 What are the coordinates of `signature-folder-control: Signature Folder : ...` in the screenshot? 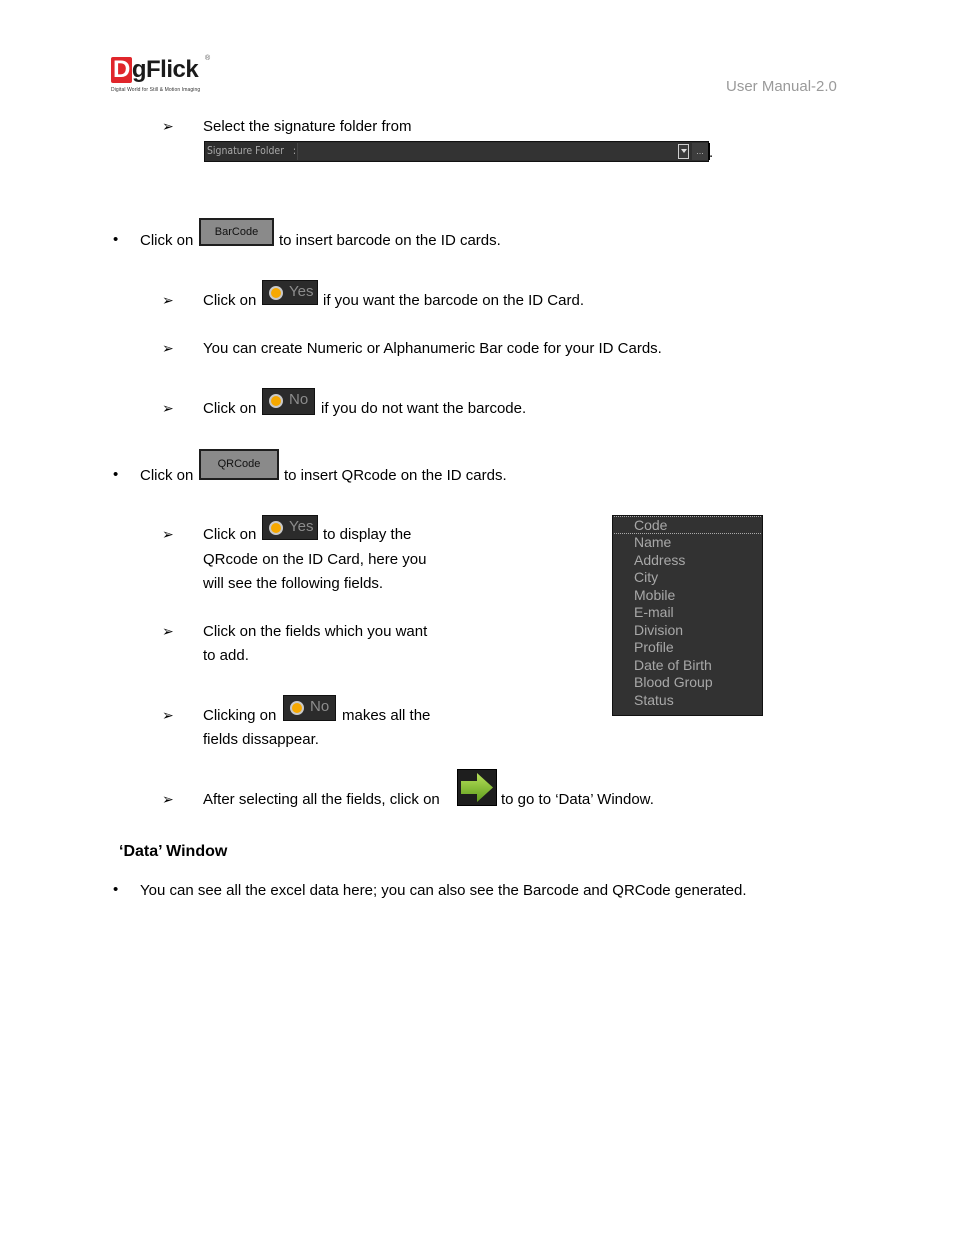 It's located at (457, 151).